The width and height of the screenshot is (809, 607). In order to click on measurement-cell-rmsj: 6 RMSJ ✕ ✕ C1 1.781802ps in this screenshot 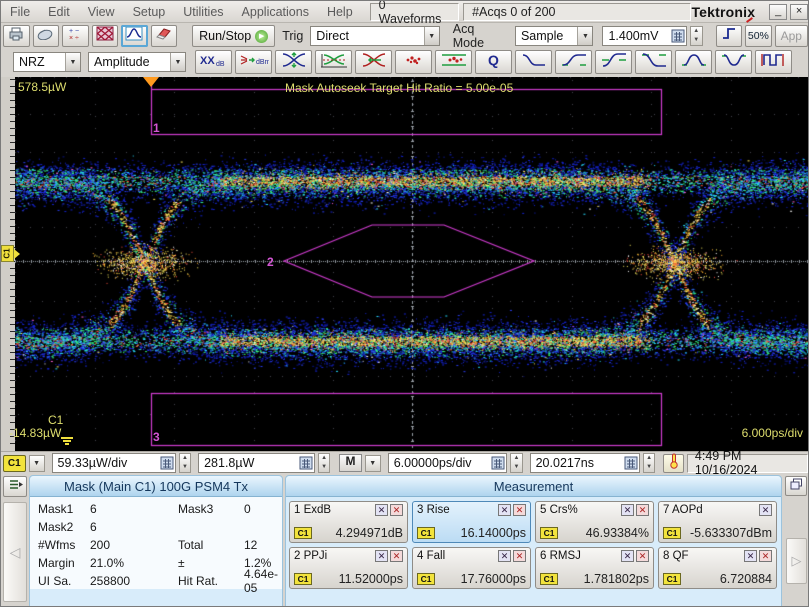, I will do `click(594, 568)`.